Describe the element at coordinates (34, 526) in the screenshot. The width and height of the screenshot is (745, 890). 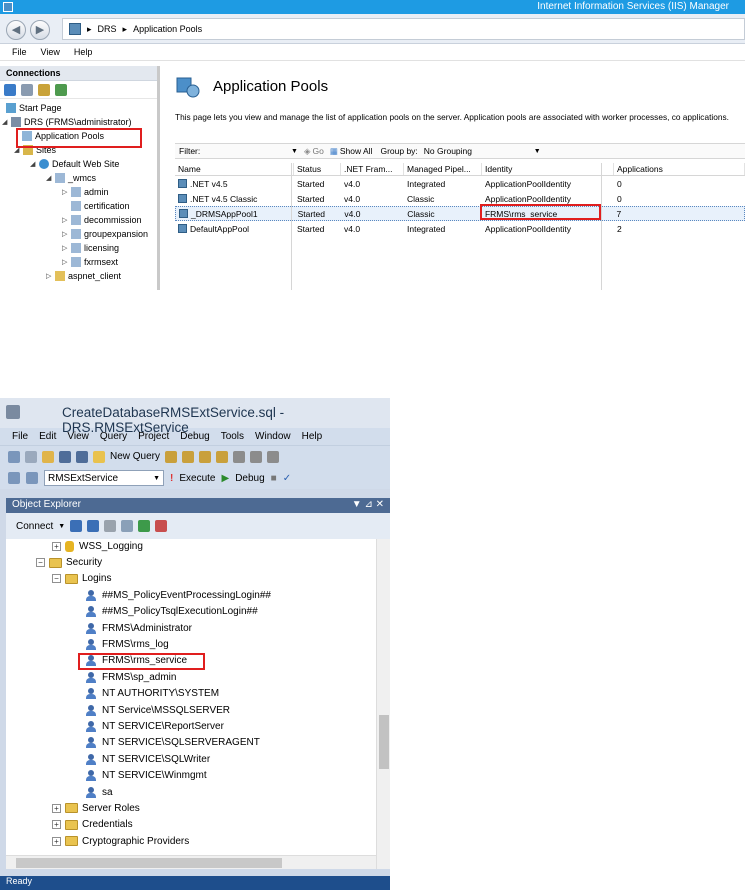
I see `connect-button: Connect` at that location.